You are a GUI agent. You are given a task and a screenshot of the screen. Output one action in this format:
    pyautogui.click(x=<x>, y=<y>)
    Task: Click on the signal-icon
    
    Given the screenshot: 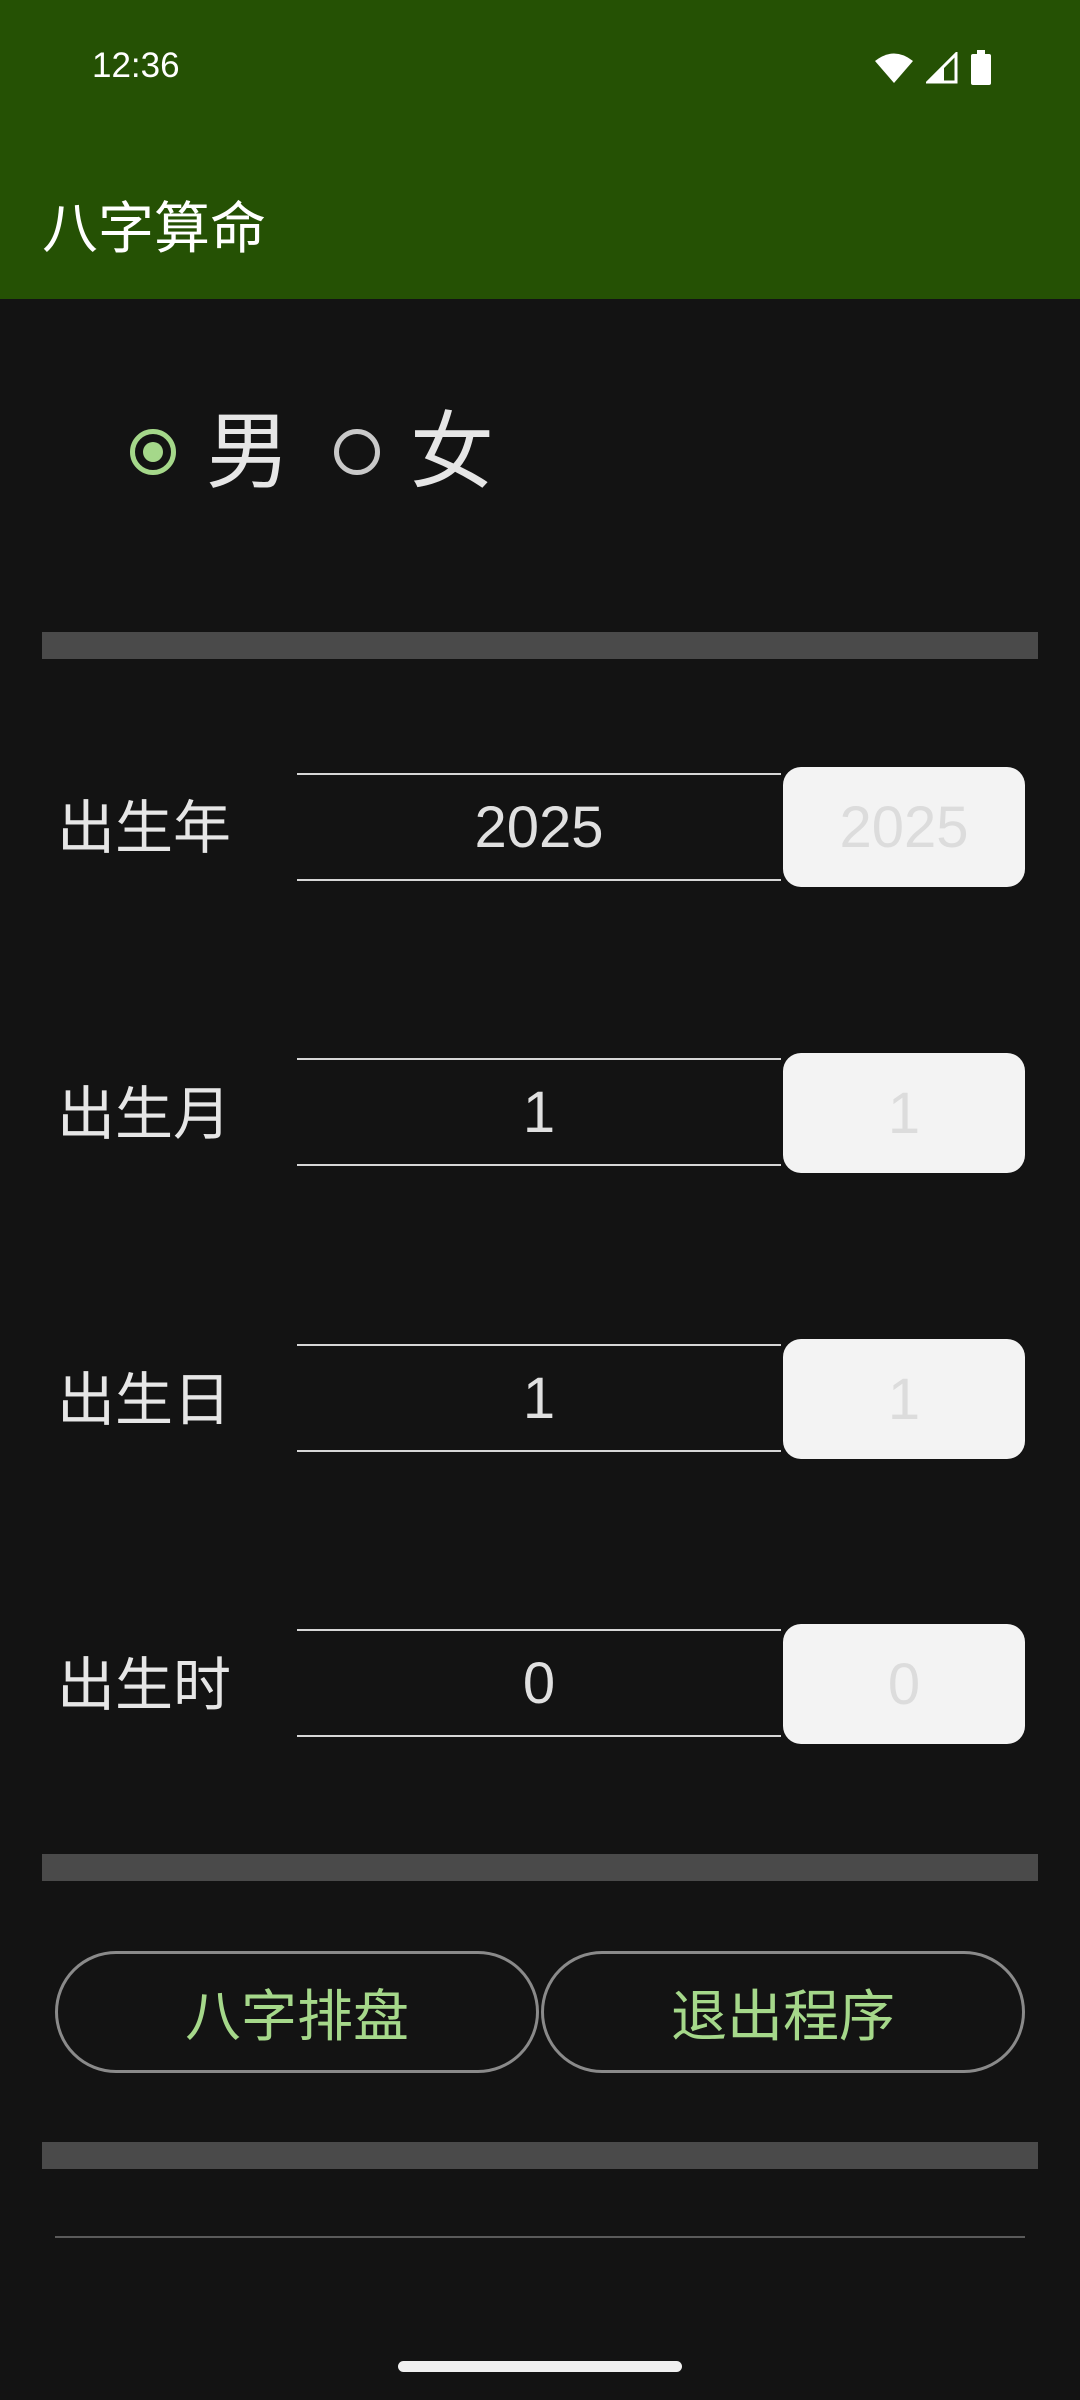 What is the action you would take?
    pyautogui.click(x=942, y=68)
    